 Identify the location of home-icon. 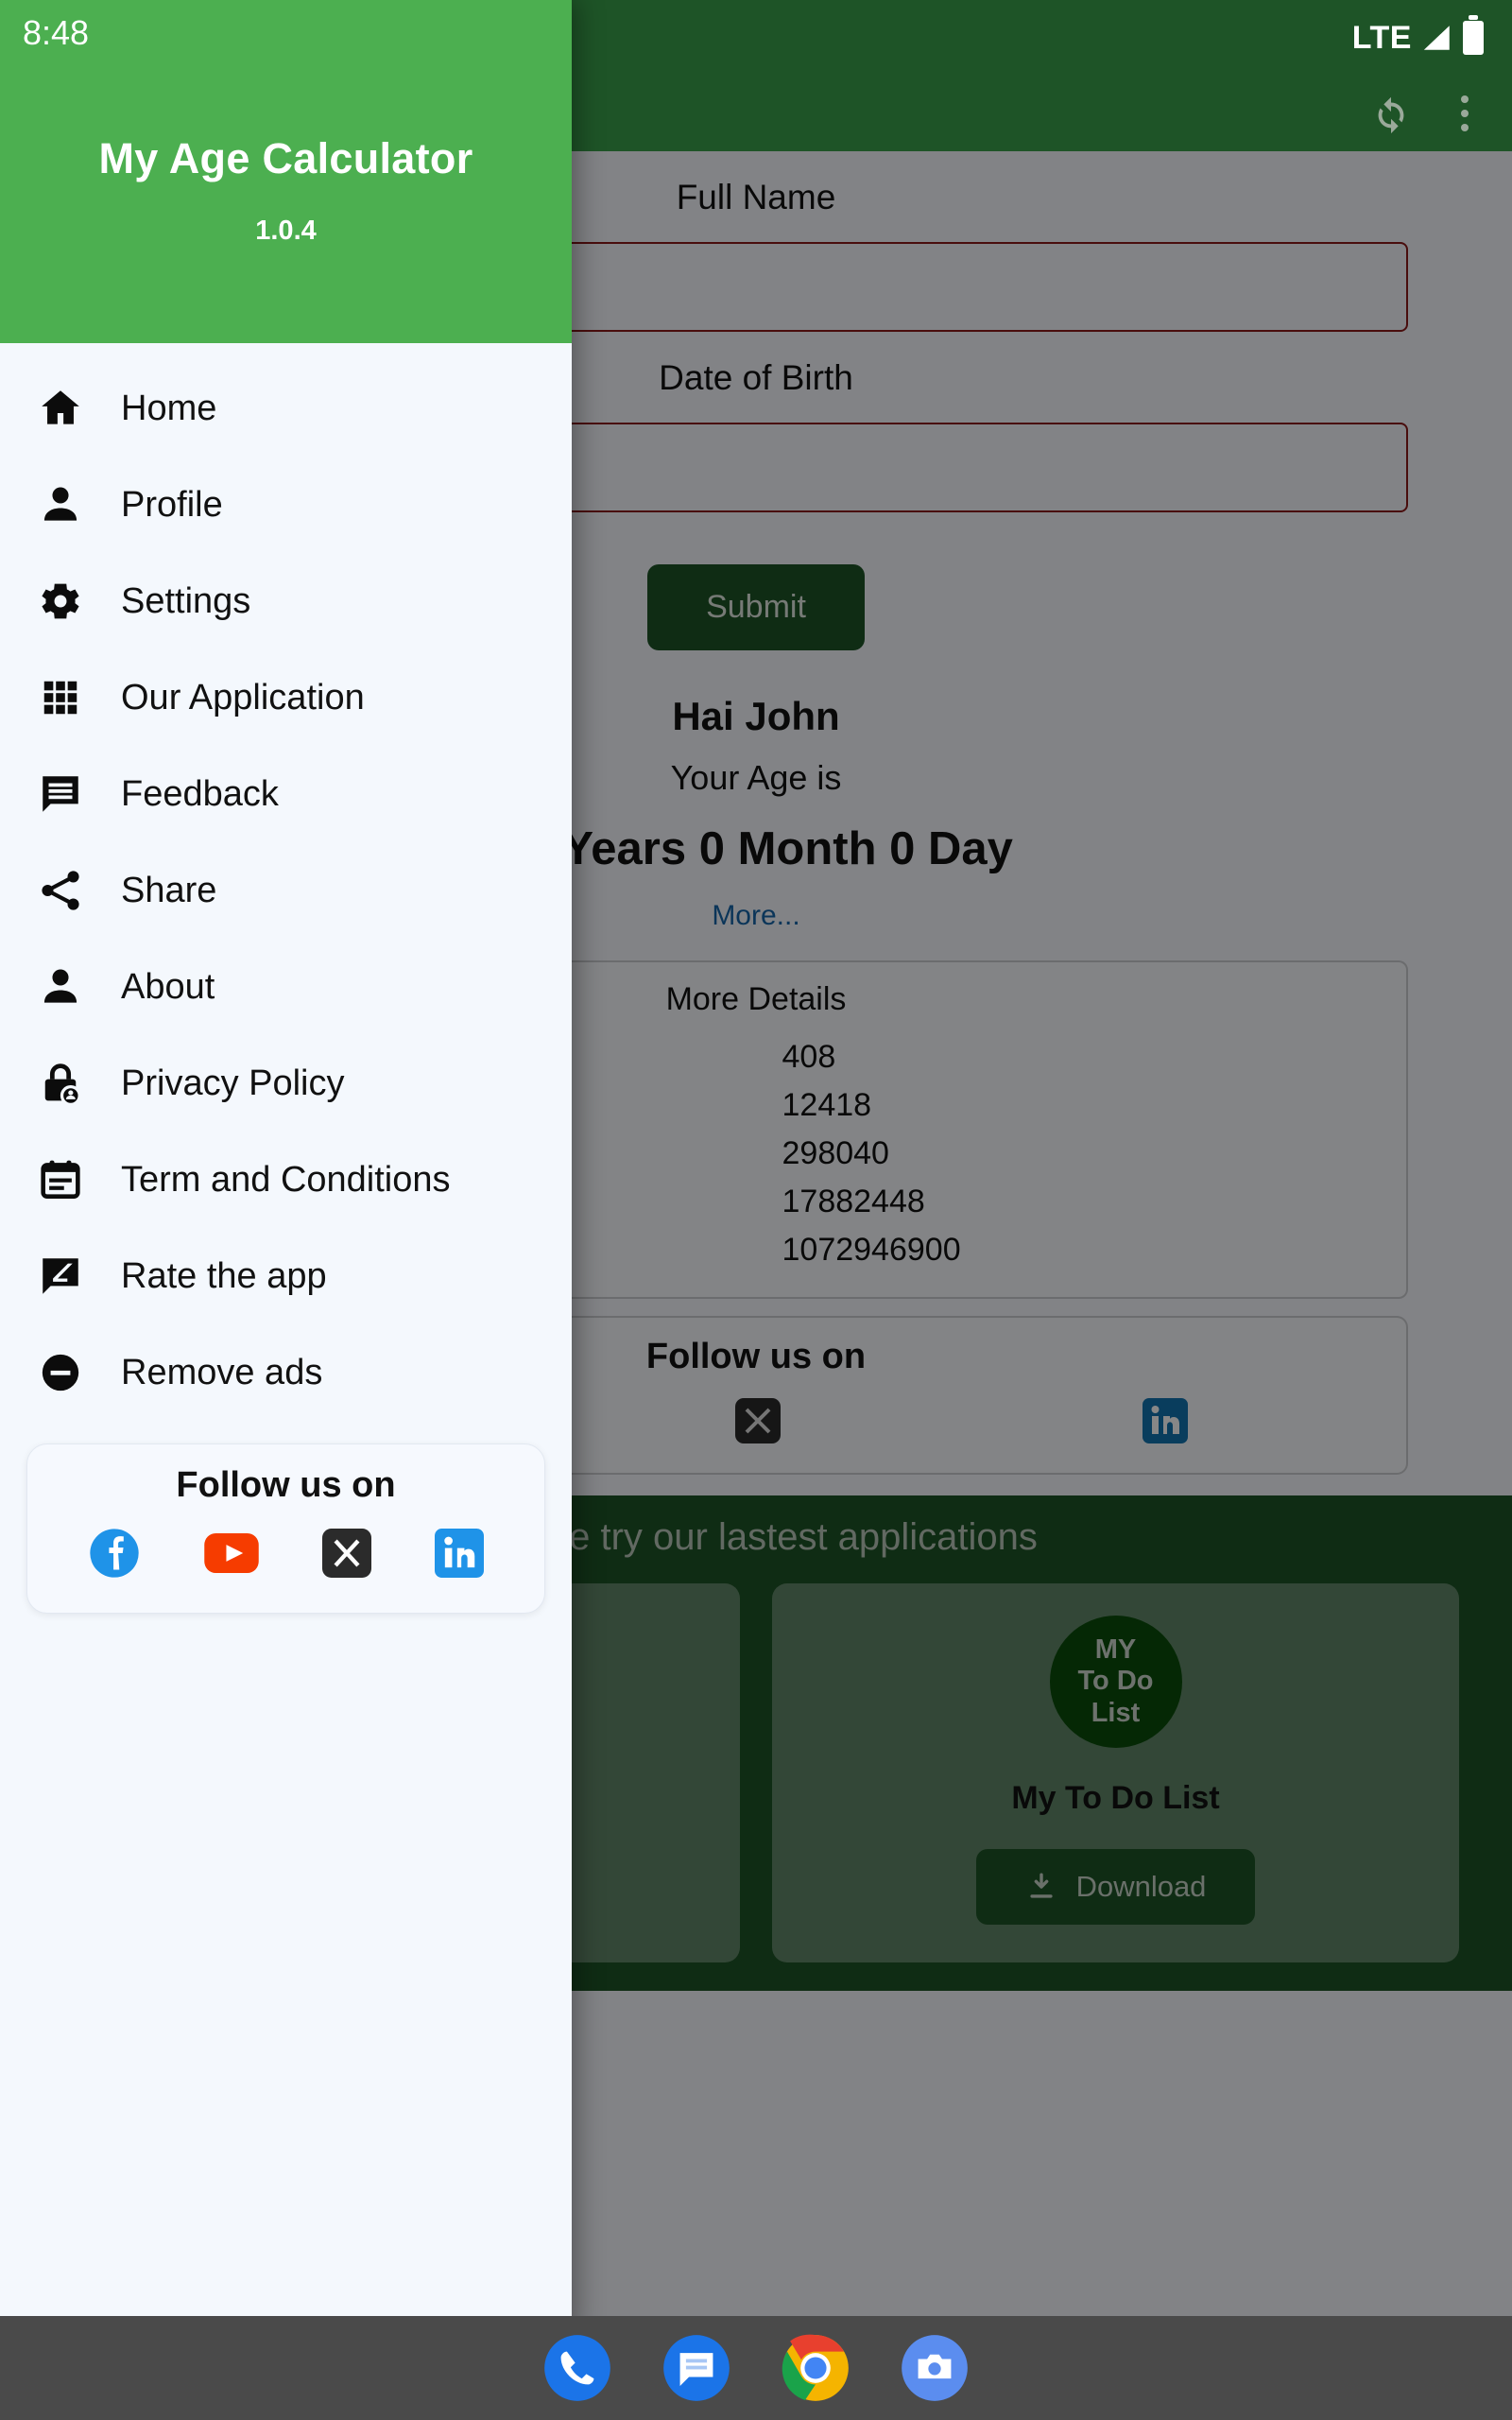
(60, 408).